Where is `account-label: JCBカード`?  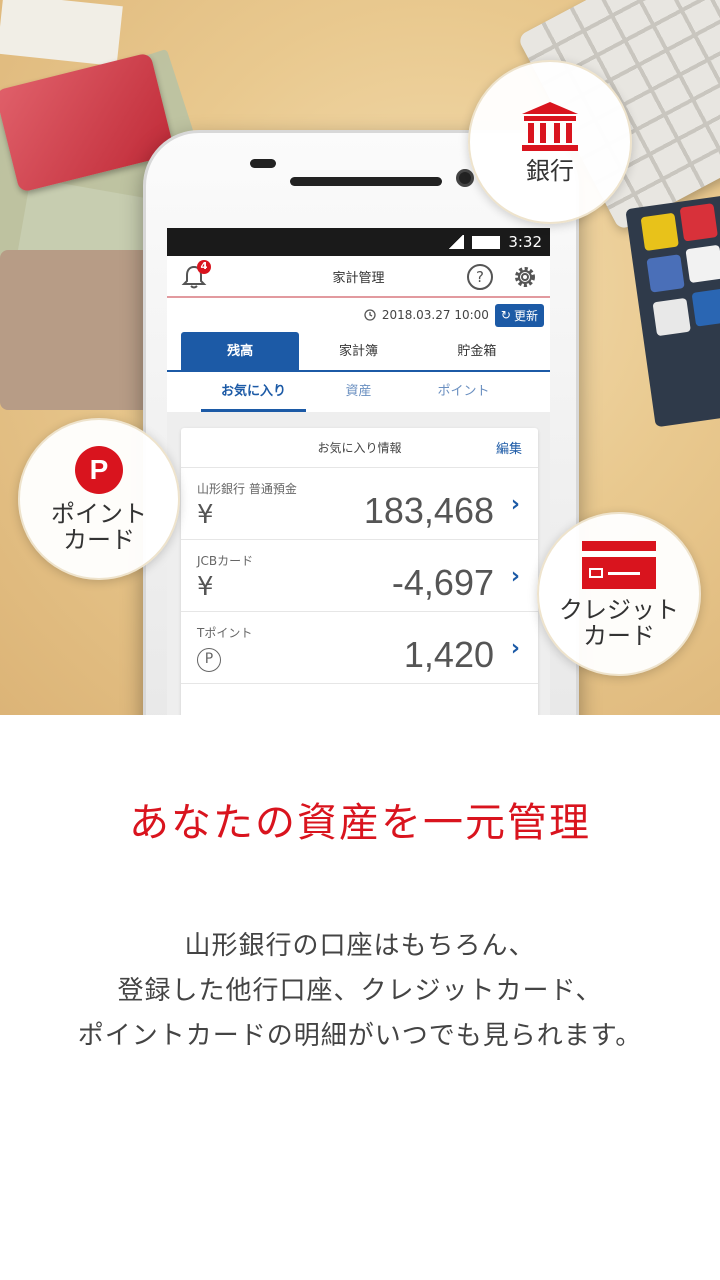
account-label: JCBカード is located at coordinates (225, 561).